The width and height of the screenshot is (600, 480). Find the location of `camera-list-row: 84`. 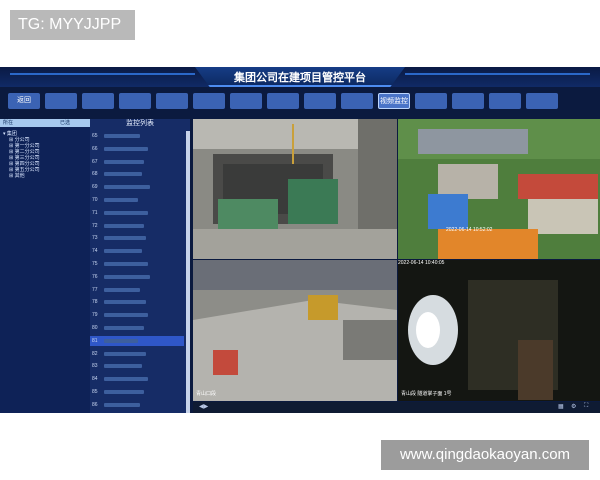

camera-list-row: 84 is located at coordinates (137, 379).